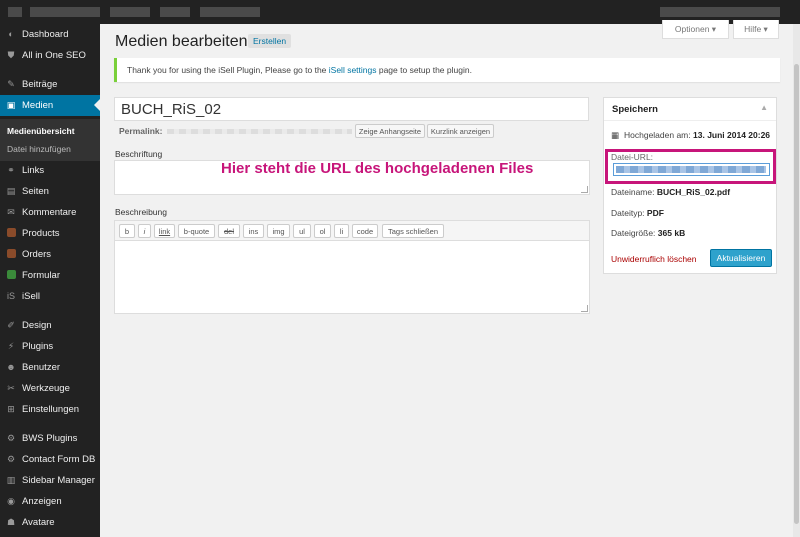 This screenshot has width=800, height=537. I want to click on sidebar-item-label: Plugins, so click(38, 346).